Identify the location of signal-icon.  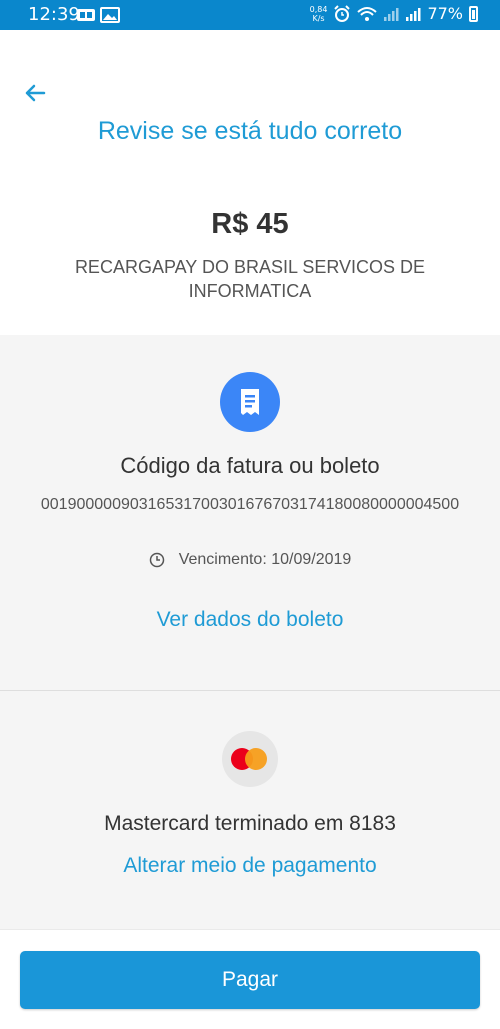
(391, 14).